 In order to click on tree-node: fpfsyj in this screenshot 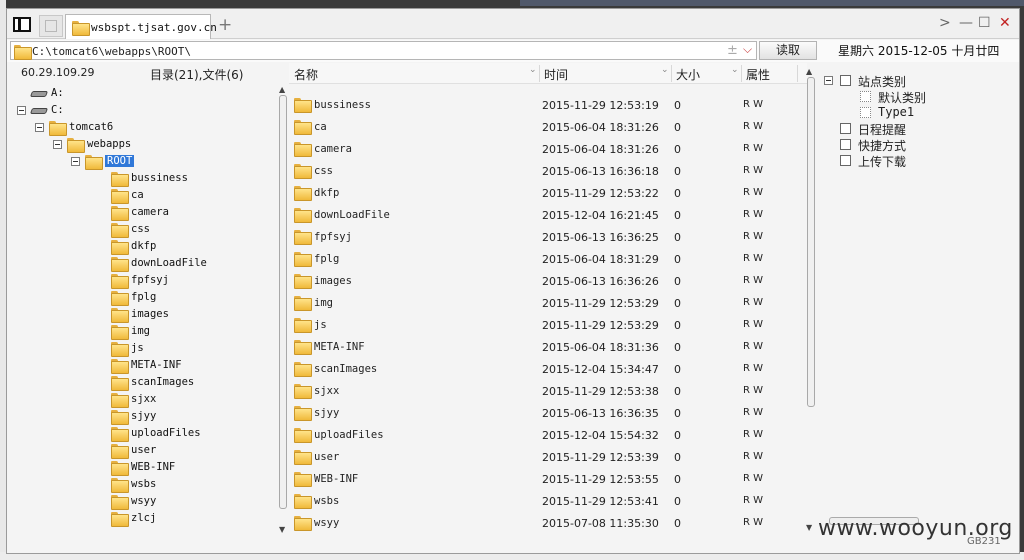, I will do `click(145, 280)`.